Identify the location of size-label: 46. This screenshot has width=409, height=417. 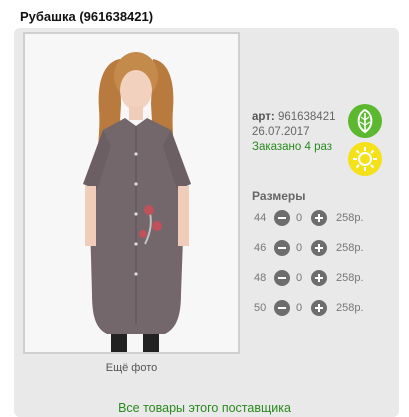
(260, 248).